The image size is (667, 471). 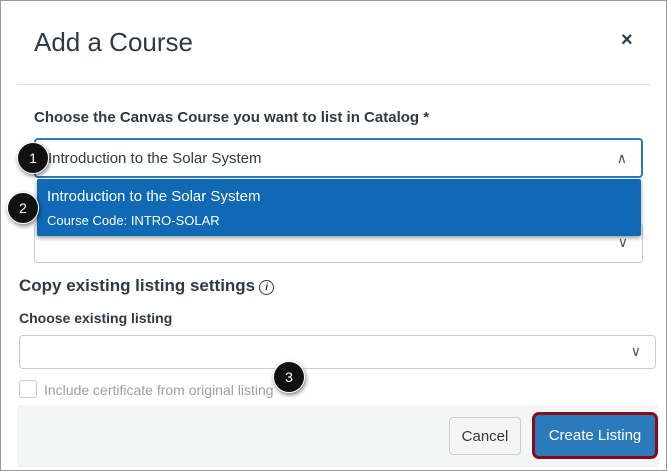 What do you see at coordinates (154, 196) in the screenshot?
I see `option-title: Introduction to the Solar System` at bounding box center [154, 196].